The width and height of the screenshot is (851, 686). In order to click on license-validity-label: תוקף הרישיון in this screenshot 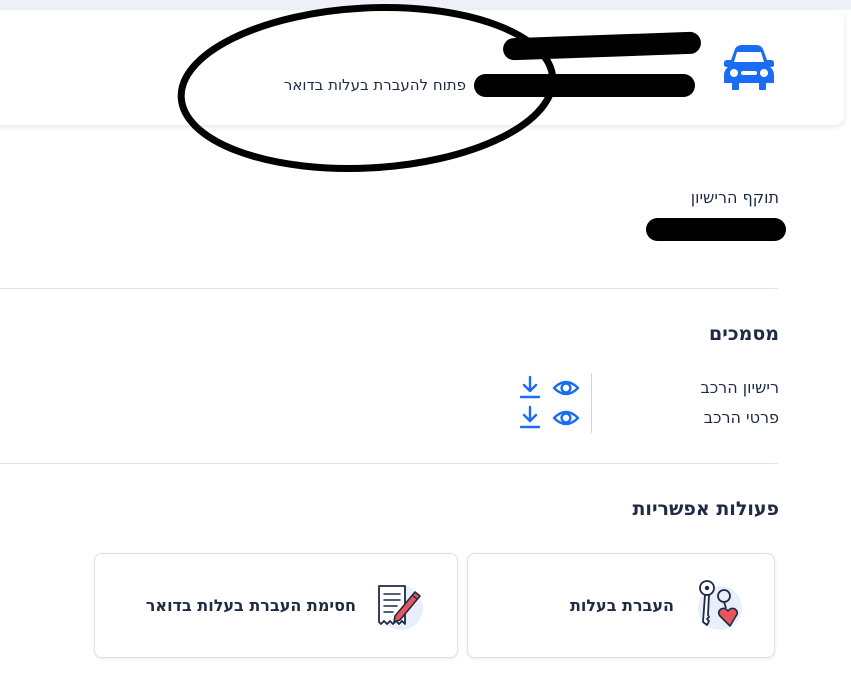, I will do `click(734, 197)`.